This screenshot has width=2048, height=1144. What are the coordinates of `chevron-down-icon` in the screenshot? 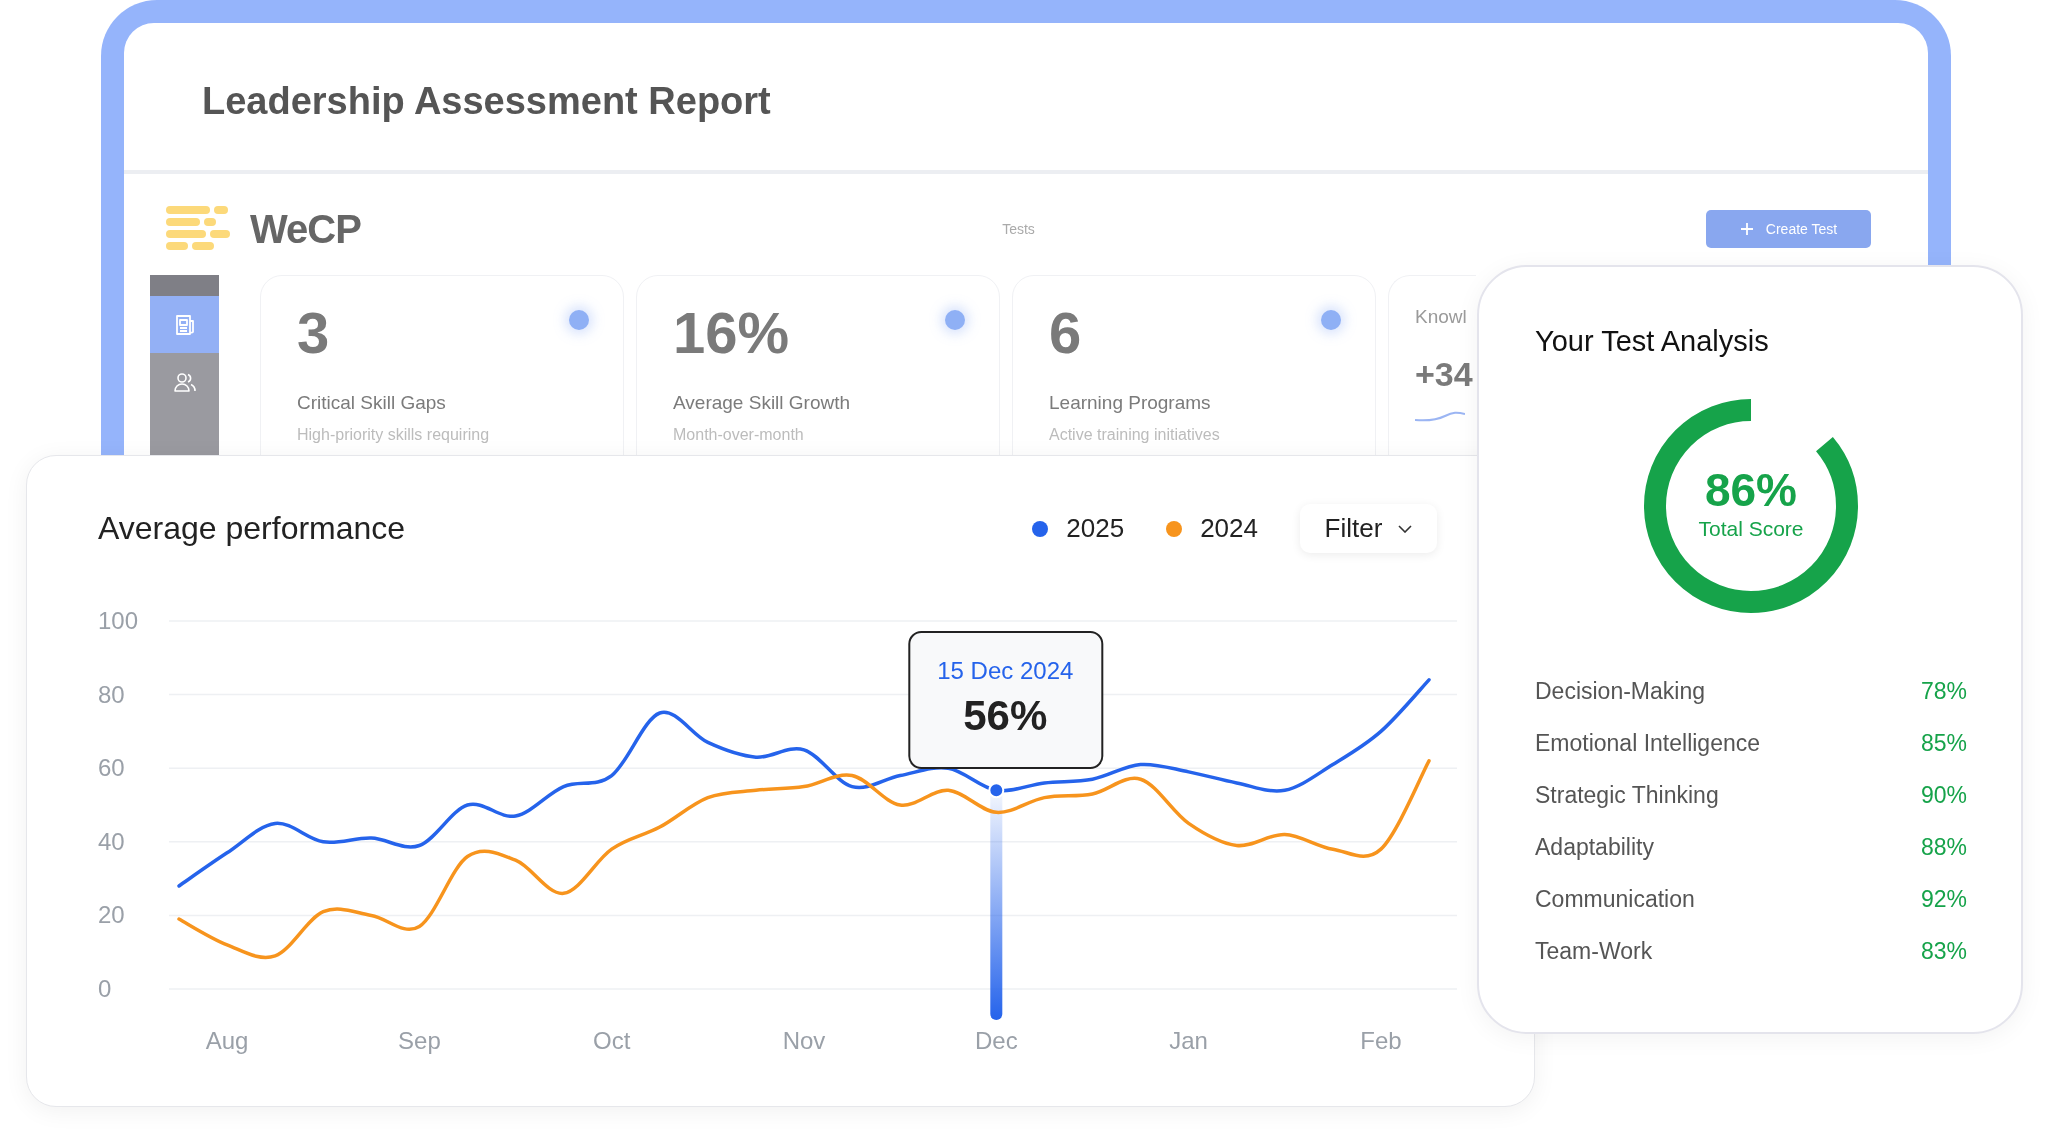 It's located at (1405, 528).